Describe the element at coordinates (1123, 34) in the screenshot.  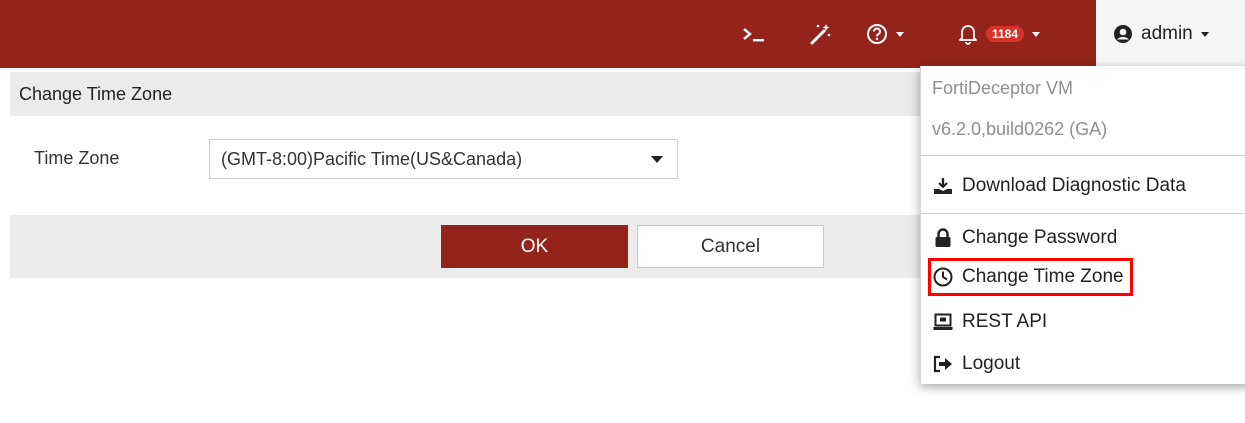
I see `user-icon` at that location.